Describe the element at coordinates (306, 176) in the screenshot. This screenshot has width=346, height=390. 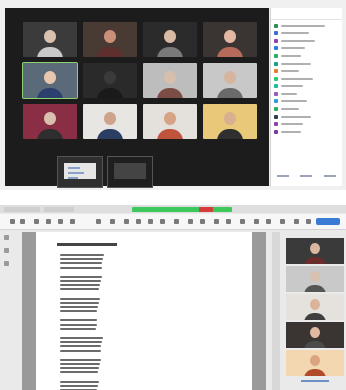
I see `mute-all-button` at that location.